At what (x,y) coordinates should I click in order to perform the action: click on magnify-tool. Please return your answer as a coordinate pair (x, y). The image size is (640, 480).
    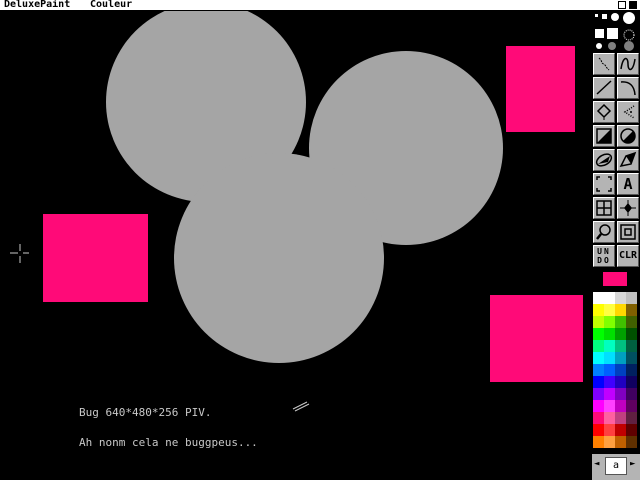
    Looking at the image, I should click on (604, 232).